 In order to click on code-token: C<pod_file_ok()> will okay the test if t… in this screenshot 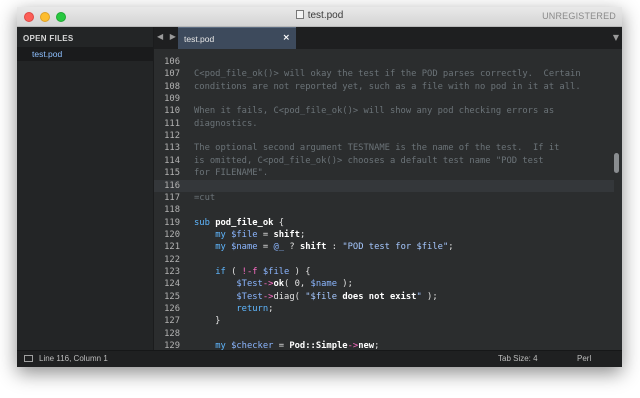, I will do `click(387, 74)`.